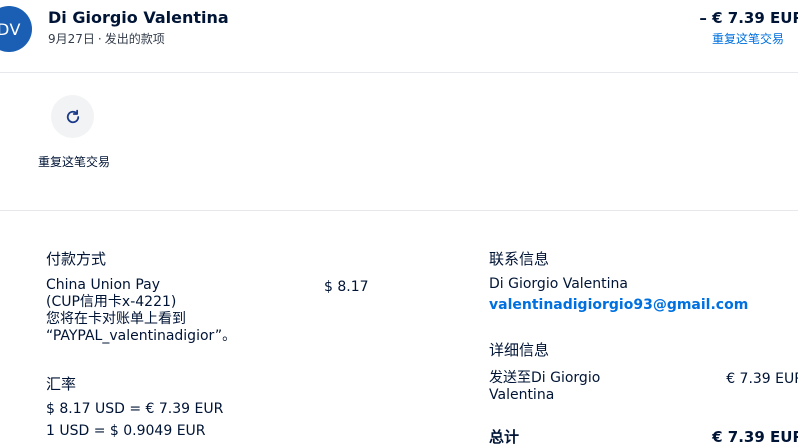  What do you see at coordinates (618, 305) in the screenshot?
I see `contact-email-link: valentinadigiorgio93@gmail.com` at bounding box center [618, 305].